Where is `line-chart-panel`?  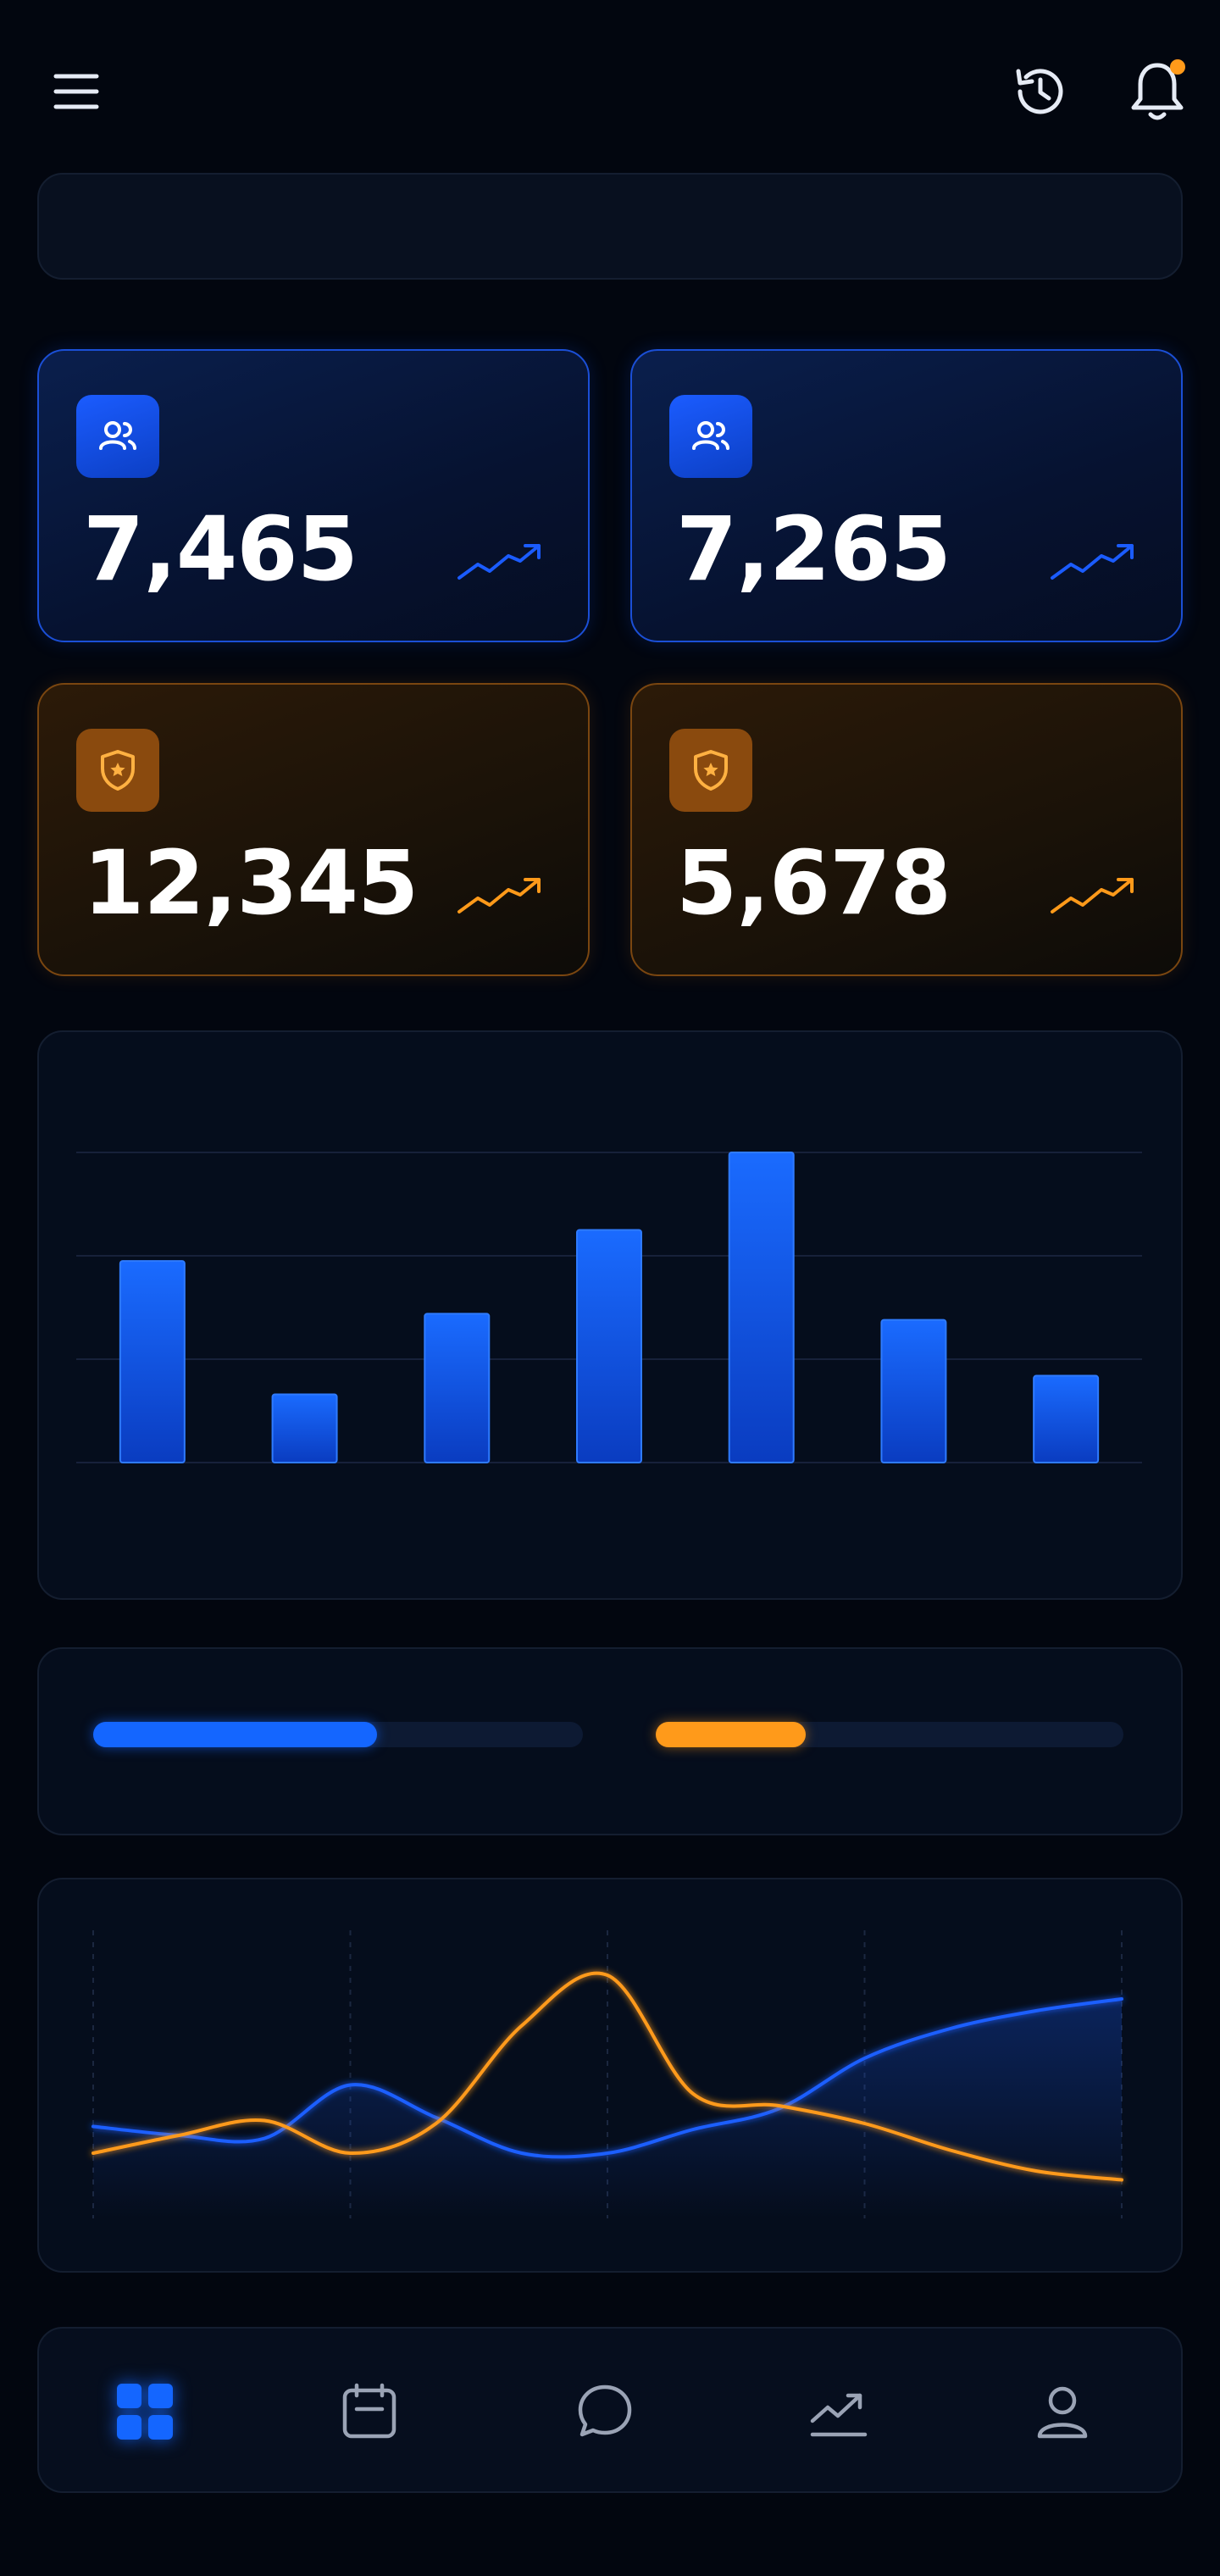
line-chart-panel is located at coordinates (610, 2075).